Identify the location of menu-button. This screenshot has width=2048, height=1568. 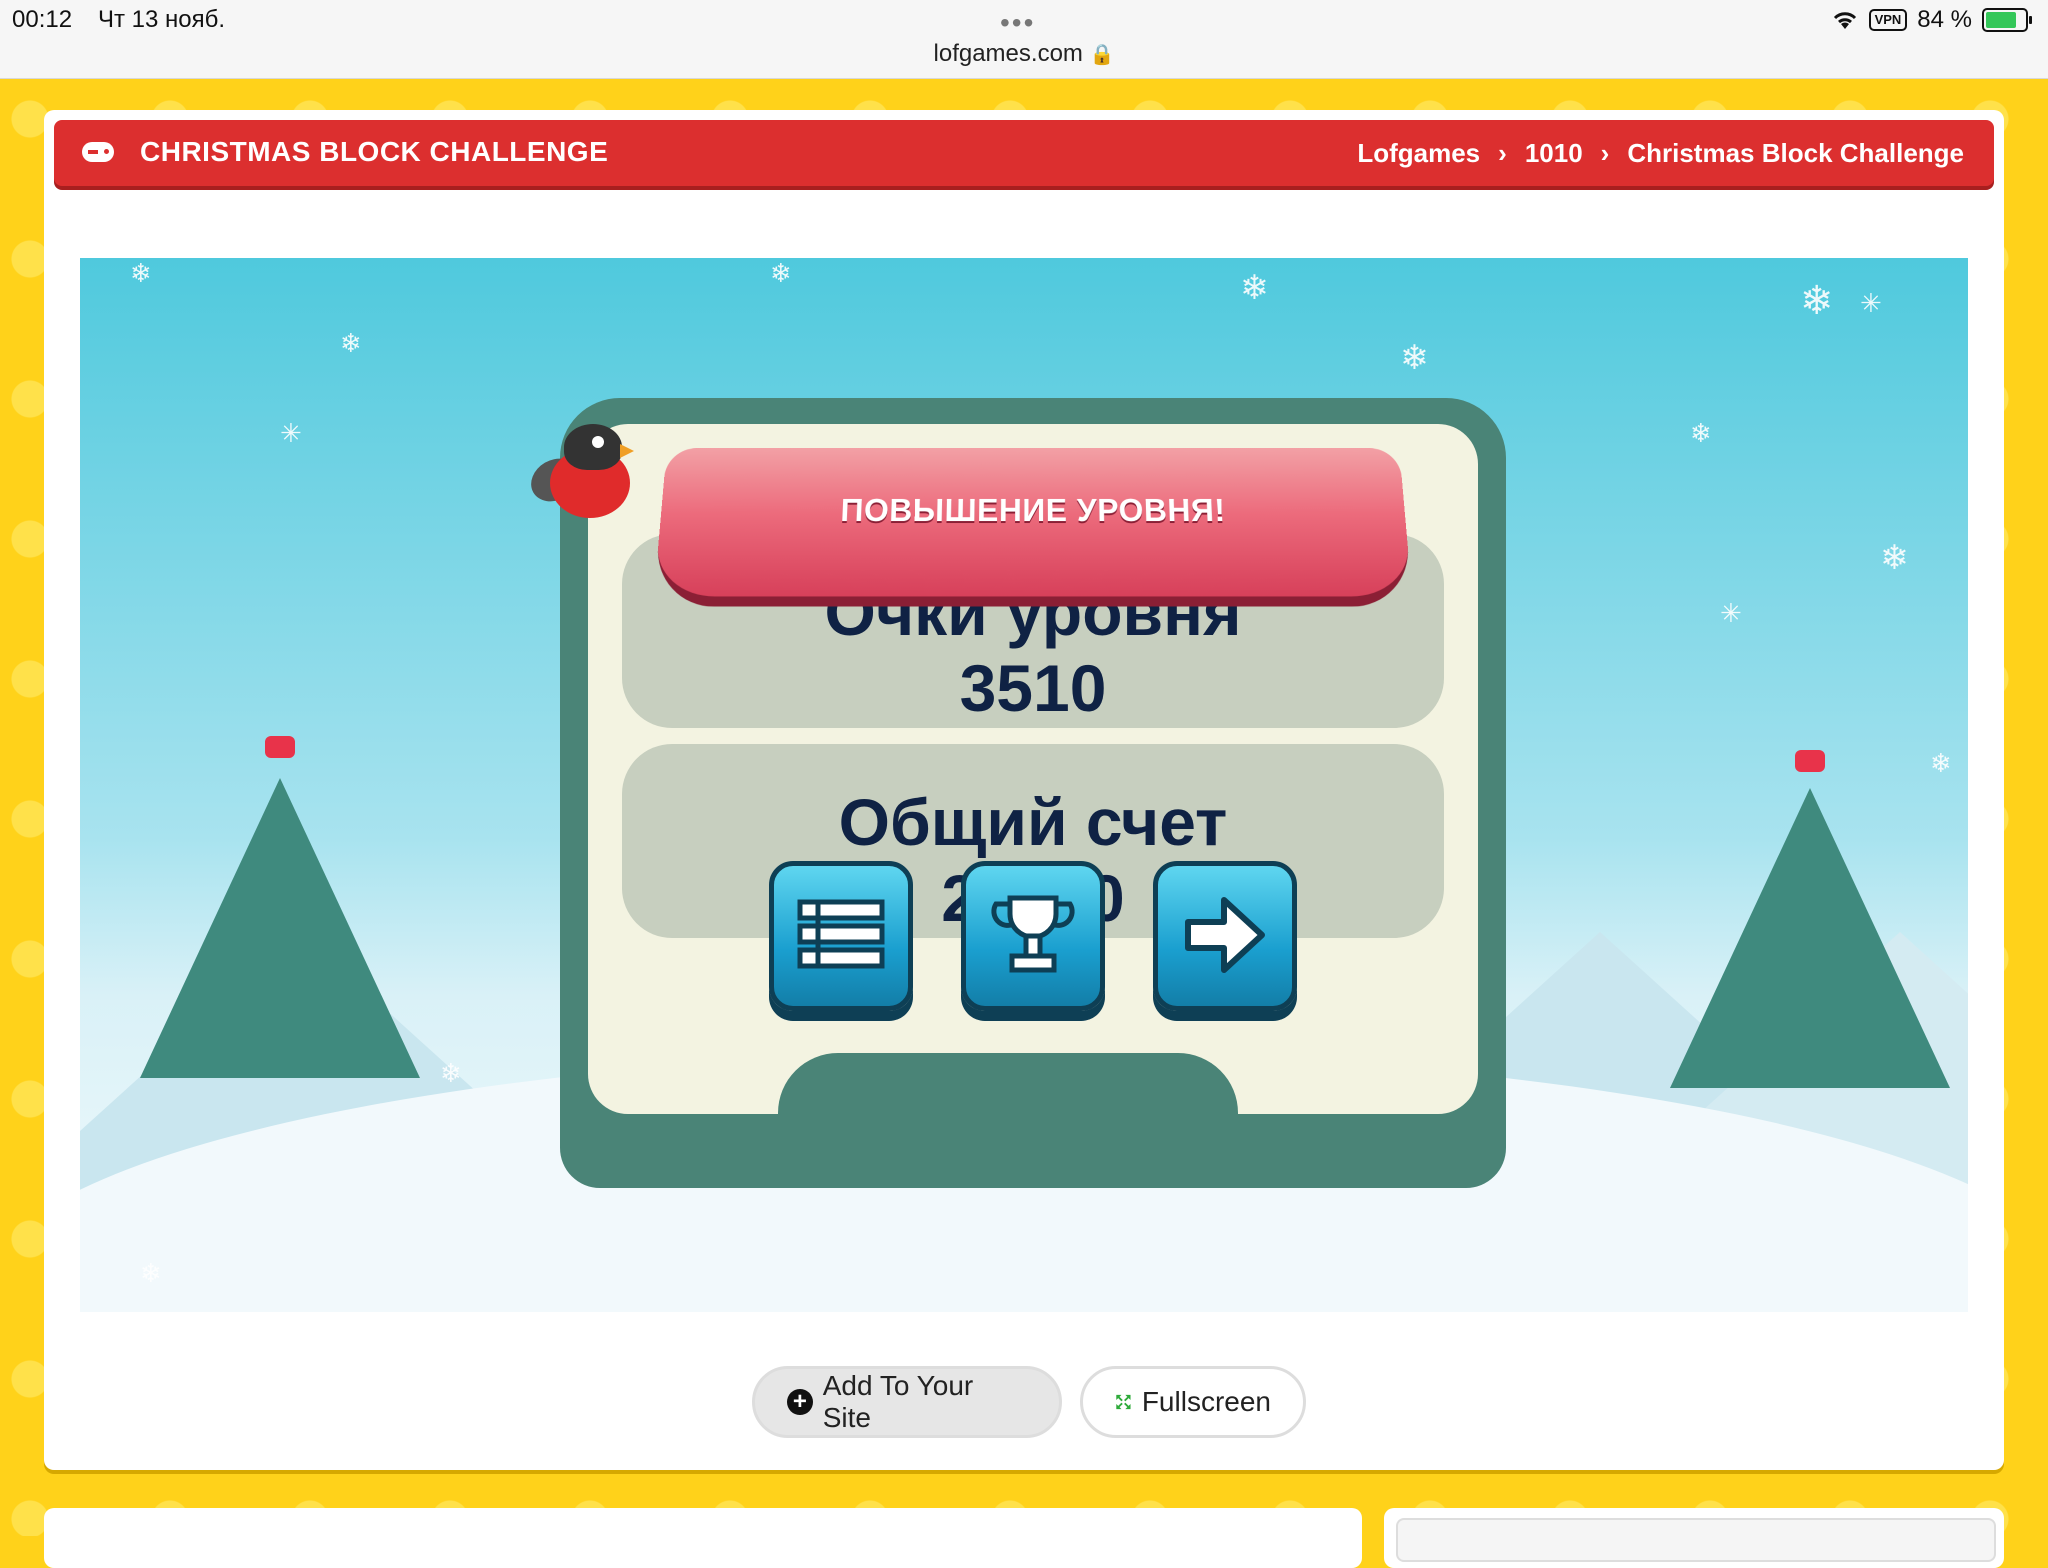
(841, 936).